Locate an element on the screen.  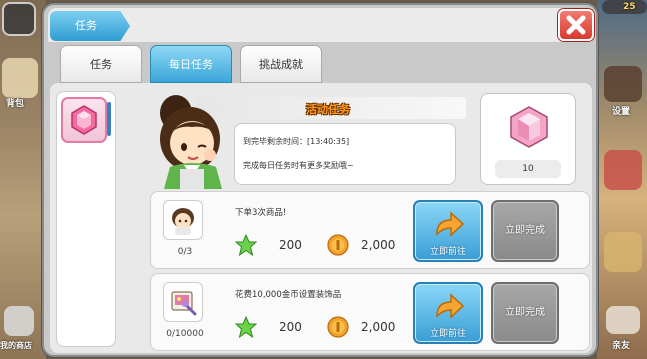
settings-label: 设置 is located at coordinates (621, 112).